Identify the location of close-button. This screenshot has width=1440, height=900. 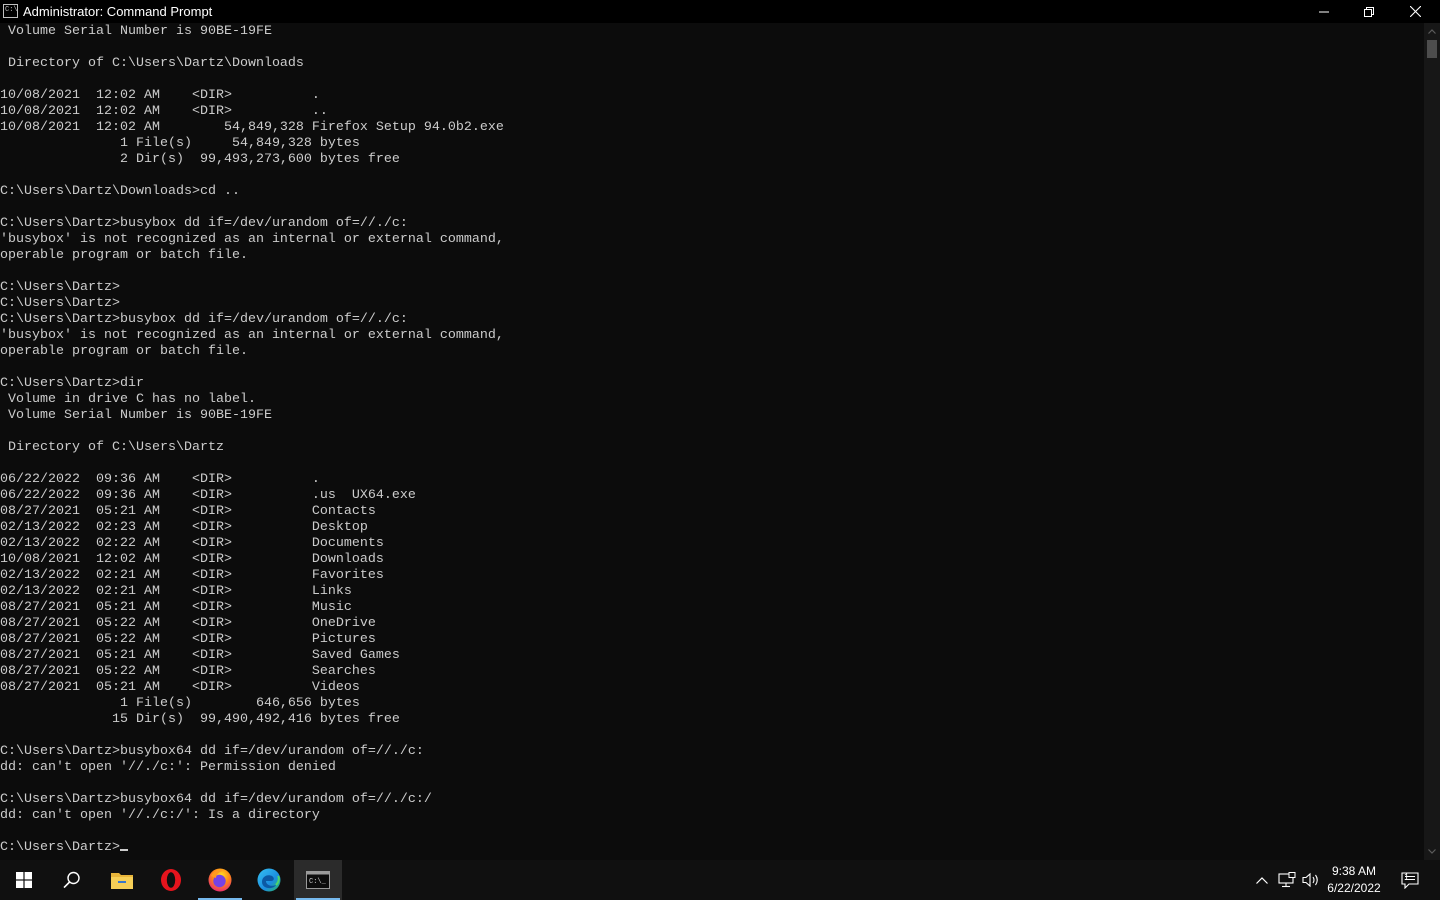
(1415, 11).